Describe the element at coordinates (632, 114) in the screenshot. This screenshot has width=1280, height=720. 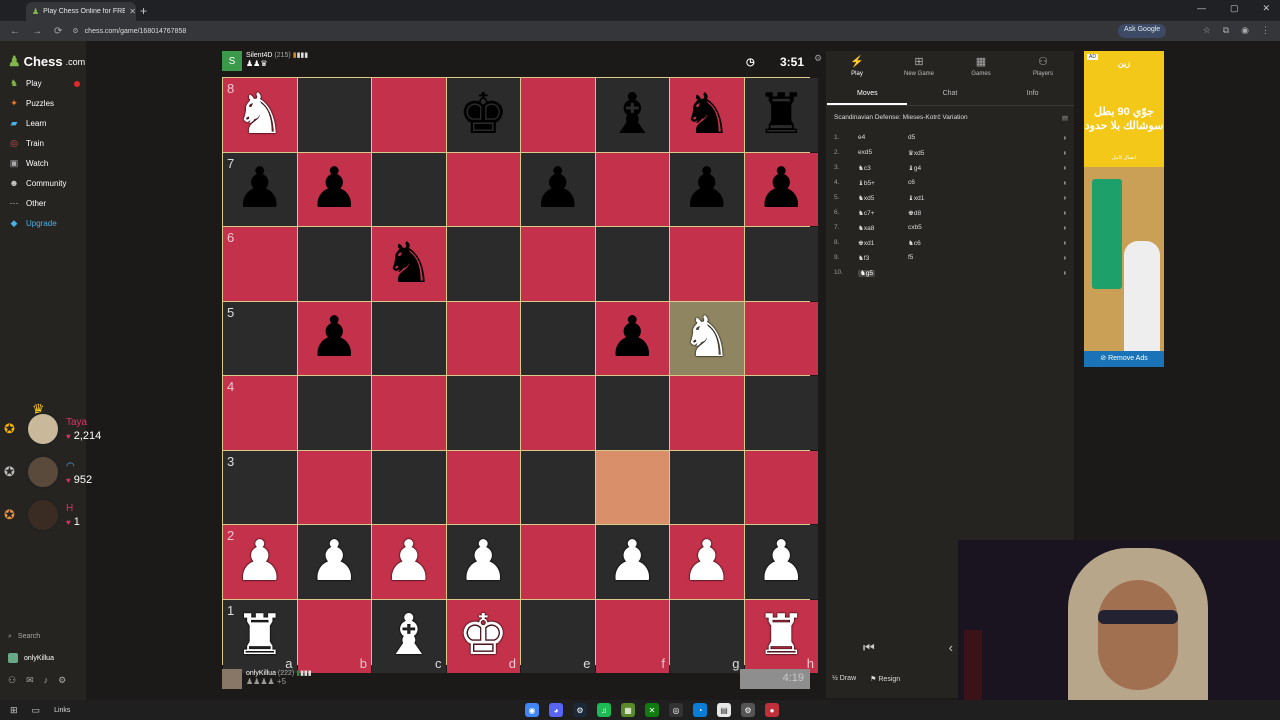
I see `black-bishop-piece: ♝` at that location.